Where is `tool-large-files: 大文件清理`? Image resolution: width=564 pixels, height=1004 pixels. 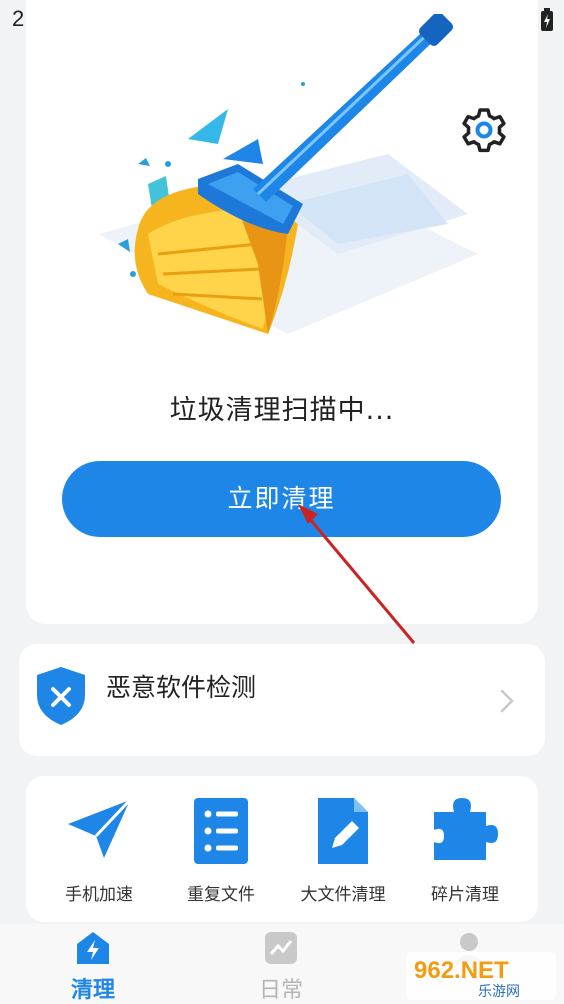 tool-large-files: 大文件清理 is located at coordinates (343, 850).